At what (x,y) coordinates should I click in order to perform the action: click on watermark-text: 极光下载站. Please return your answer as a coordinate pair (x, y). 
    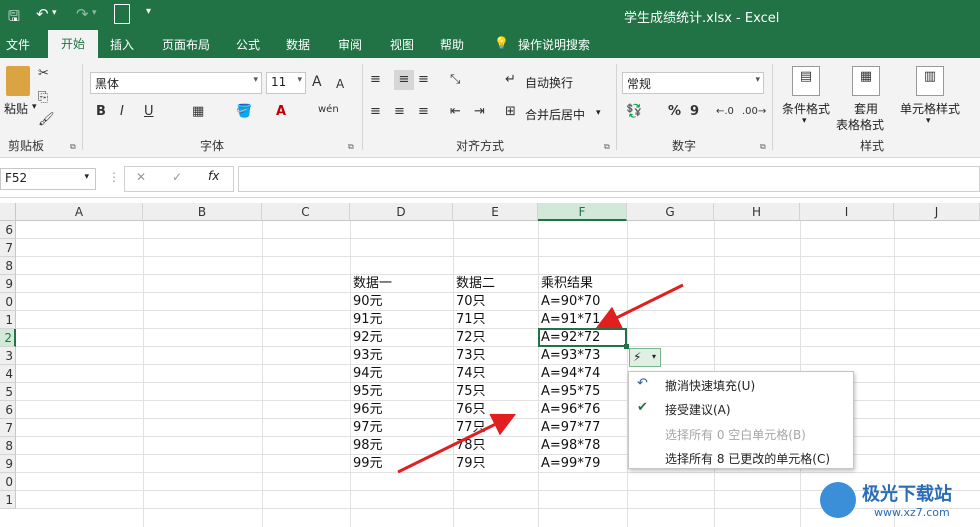
    Looking at the image, I should click on (907, 494).